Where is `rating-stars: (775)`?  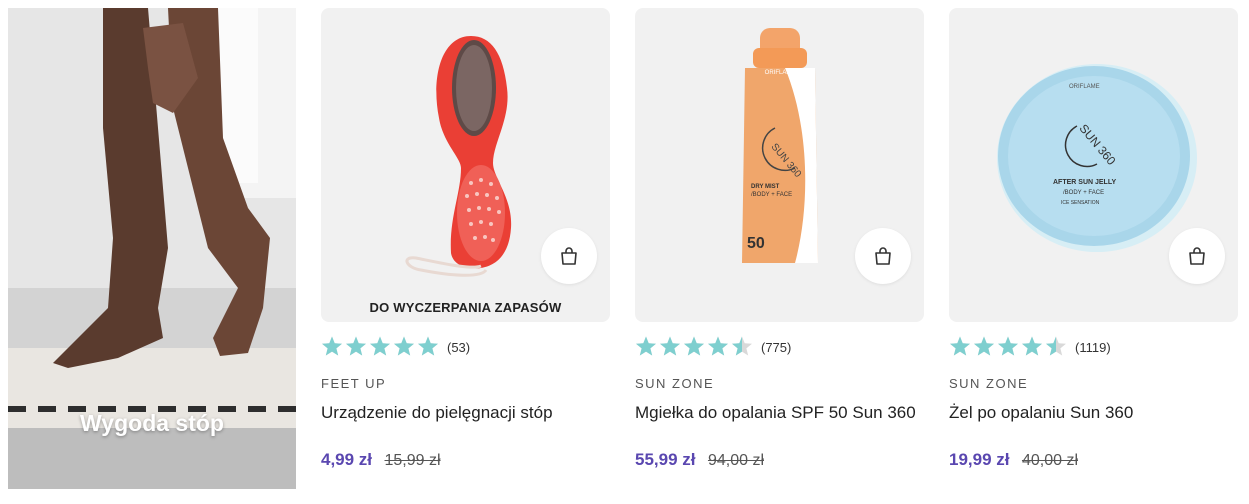
rating-stars: (775) is located at coordinates (713, 347).